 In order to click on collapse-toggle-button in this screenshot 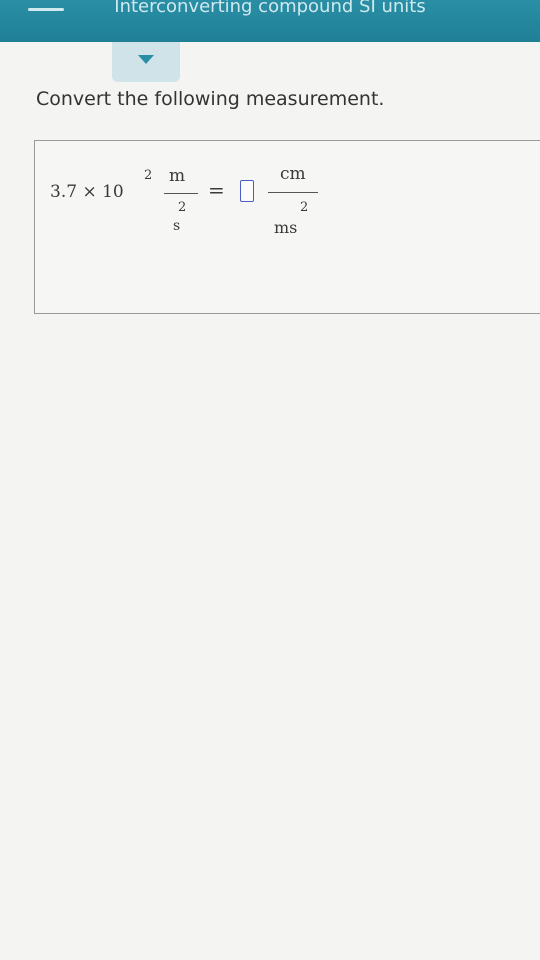, I will do `click(146, 62)`.